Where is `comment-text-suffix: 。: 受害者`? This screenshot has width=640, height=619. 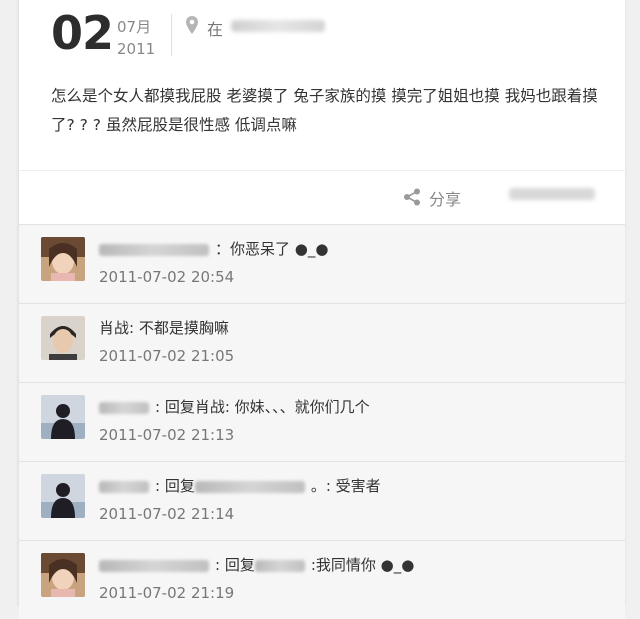 comment-text-suffix: 。: 受害者 is located at coordinates (345, 486).